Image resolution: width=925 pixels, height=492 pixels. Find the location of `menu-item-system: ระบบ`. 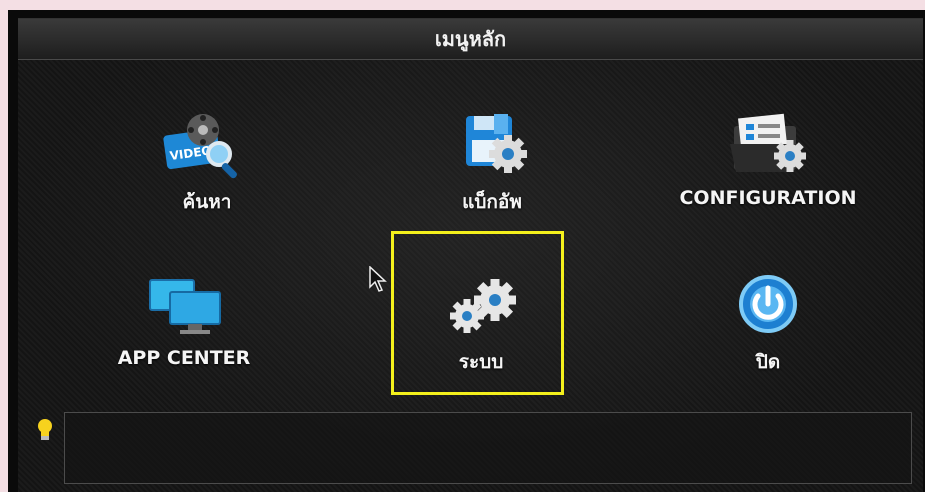

menu-item-system: ระบบ is located at coordinates (481, 329).